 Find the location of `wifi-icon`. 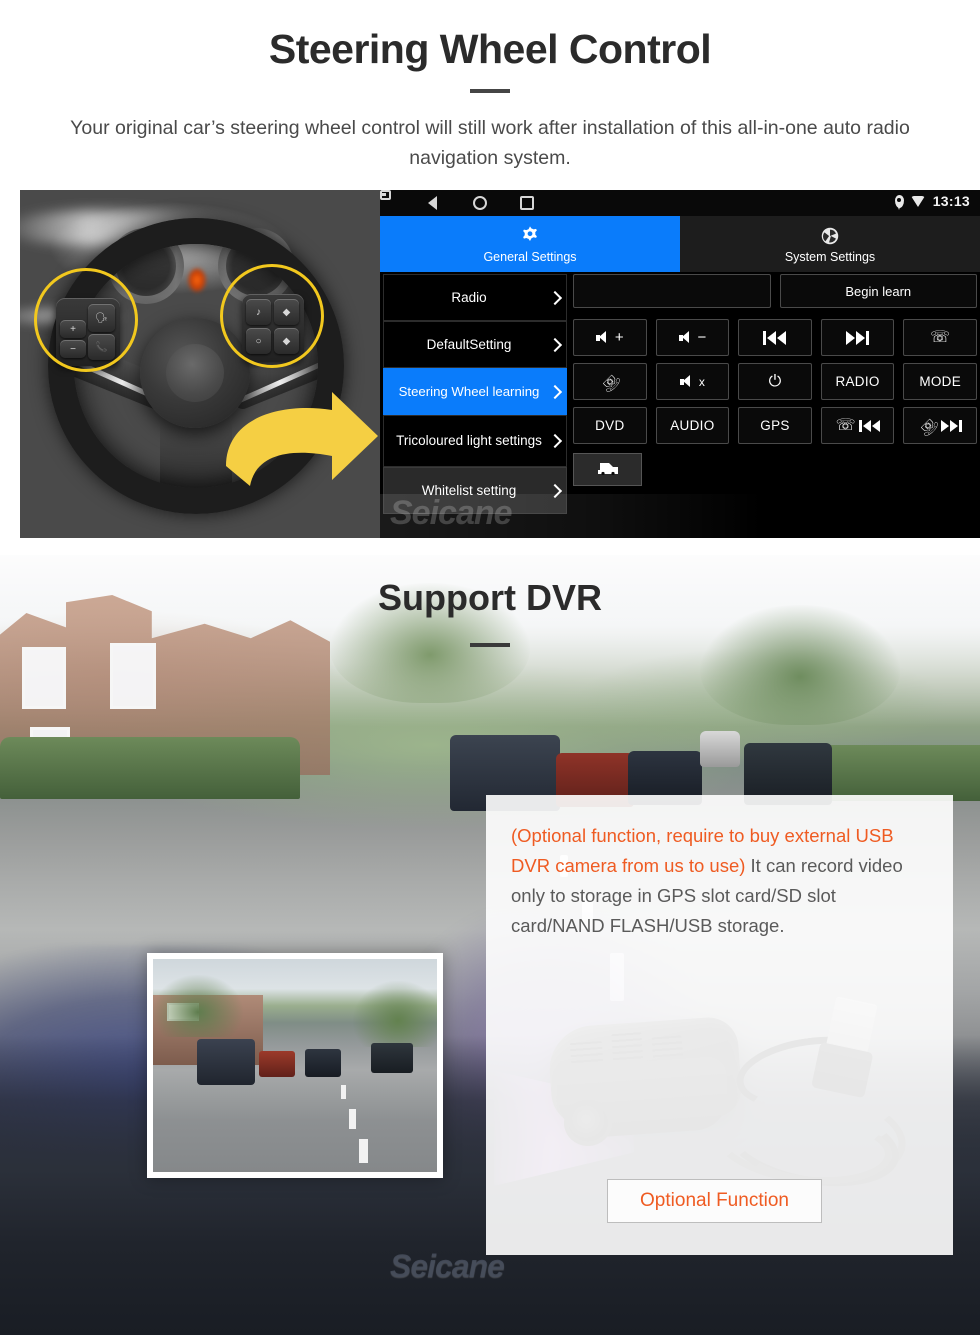

wifi-icon is located at coordinates (918, 201).